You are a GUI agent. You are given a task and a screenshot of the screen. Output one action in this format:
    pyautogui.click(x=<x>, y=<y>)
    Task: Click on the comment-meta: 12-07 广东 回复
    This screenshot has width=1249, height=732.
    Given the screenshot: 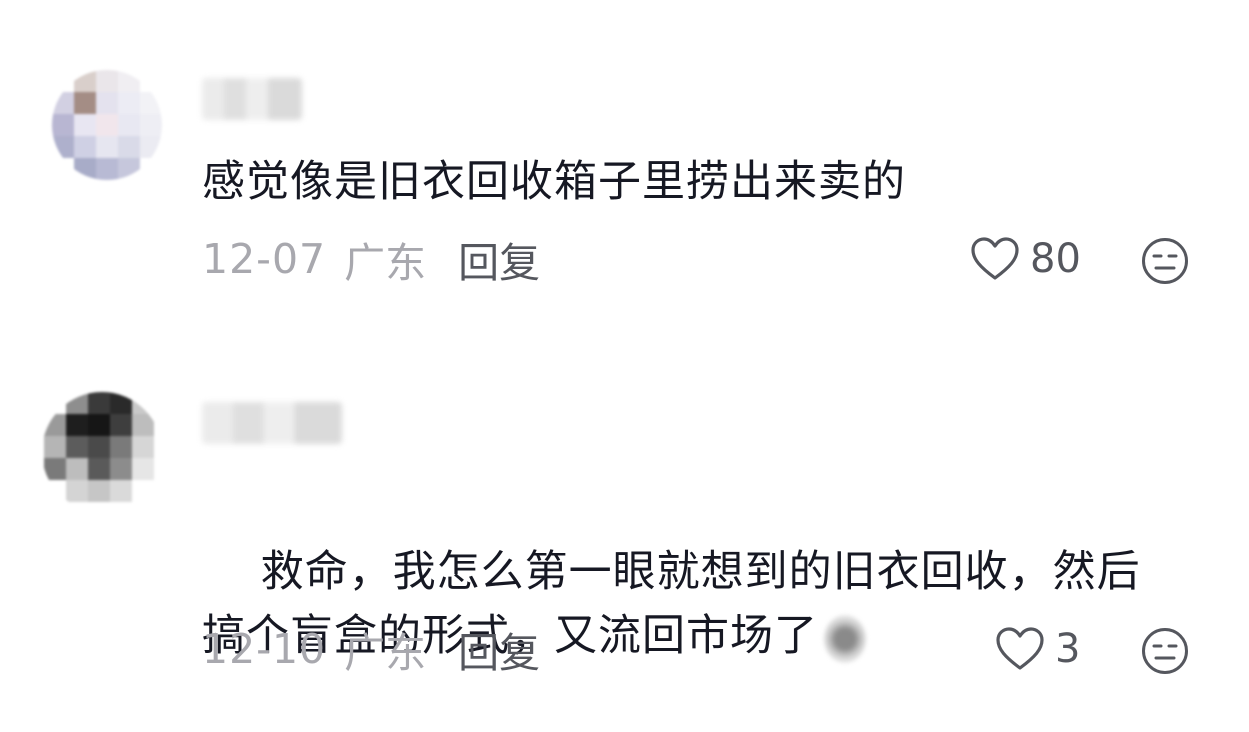 What is the action you would take?
    pyautogui.click(x=371, y=259)
    